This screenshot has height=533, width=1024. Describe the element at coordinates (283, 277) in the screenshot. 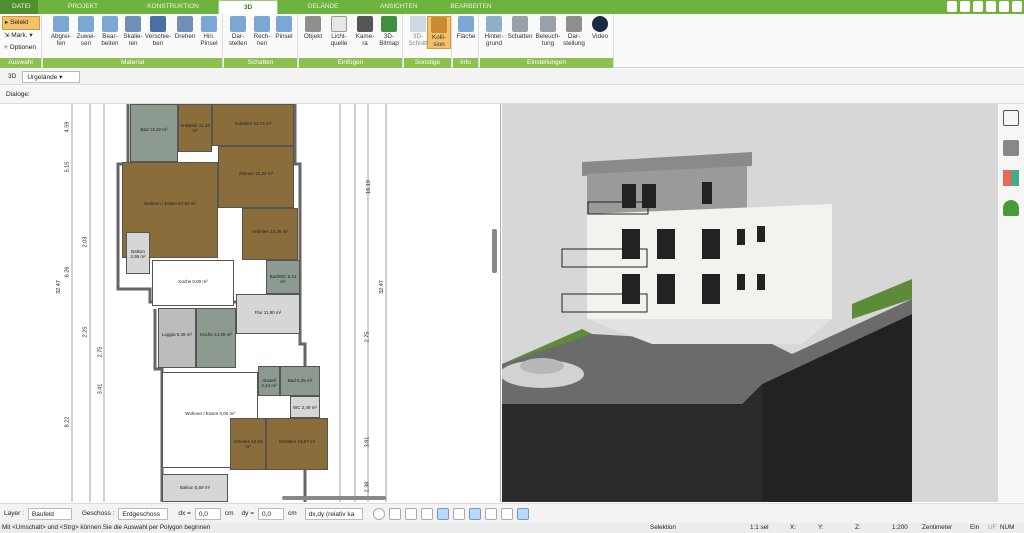

I see `room: Bad/WC 5,31 m²` at that location.